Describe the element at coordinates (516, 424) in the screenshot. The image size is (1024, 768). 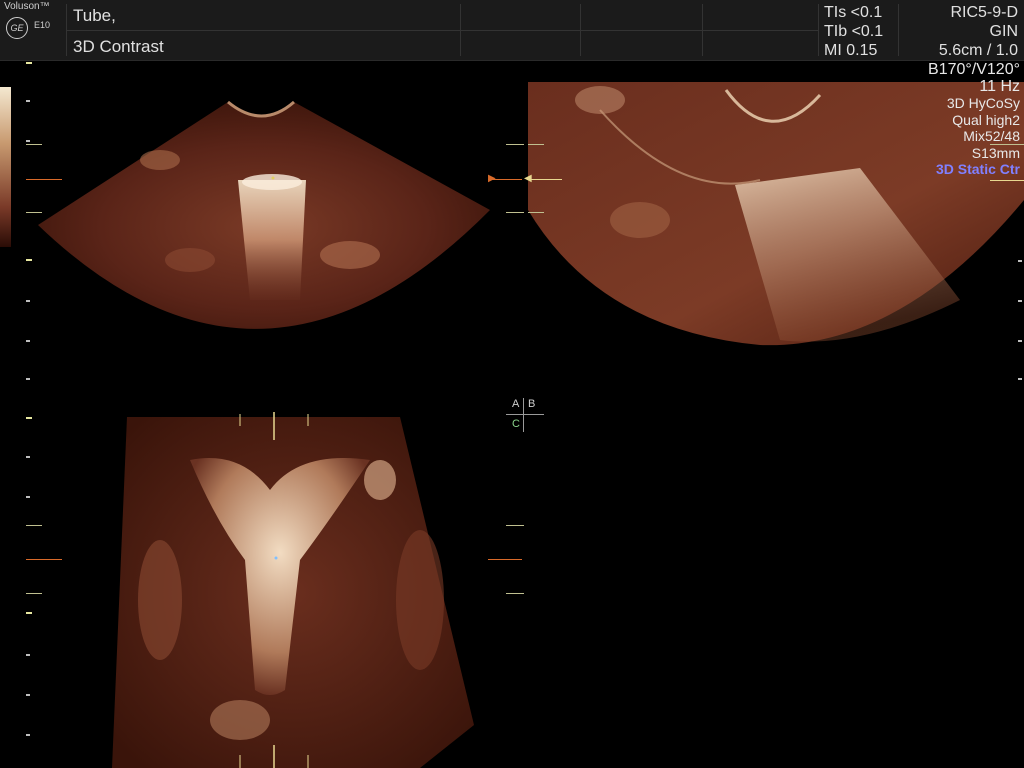
I see `plane-c-label: C` at that location.